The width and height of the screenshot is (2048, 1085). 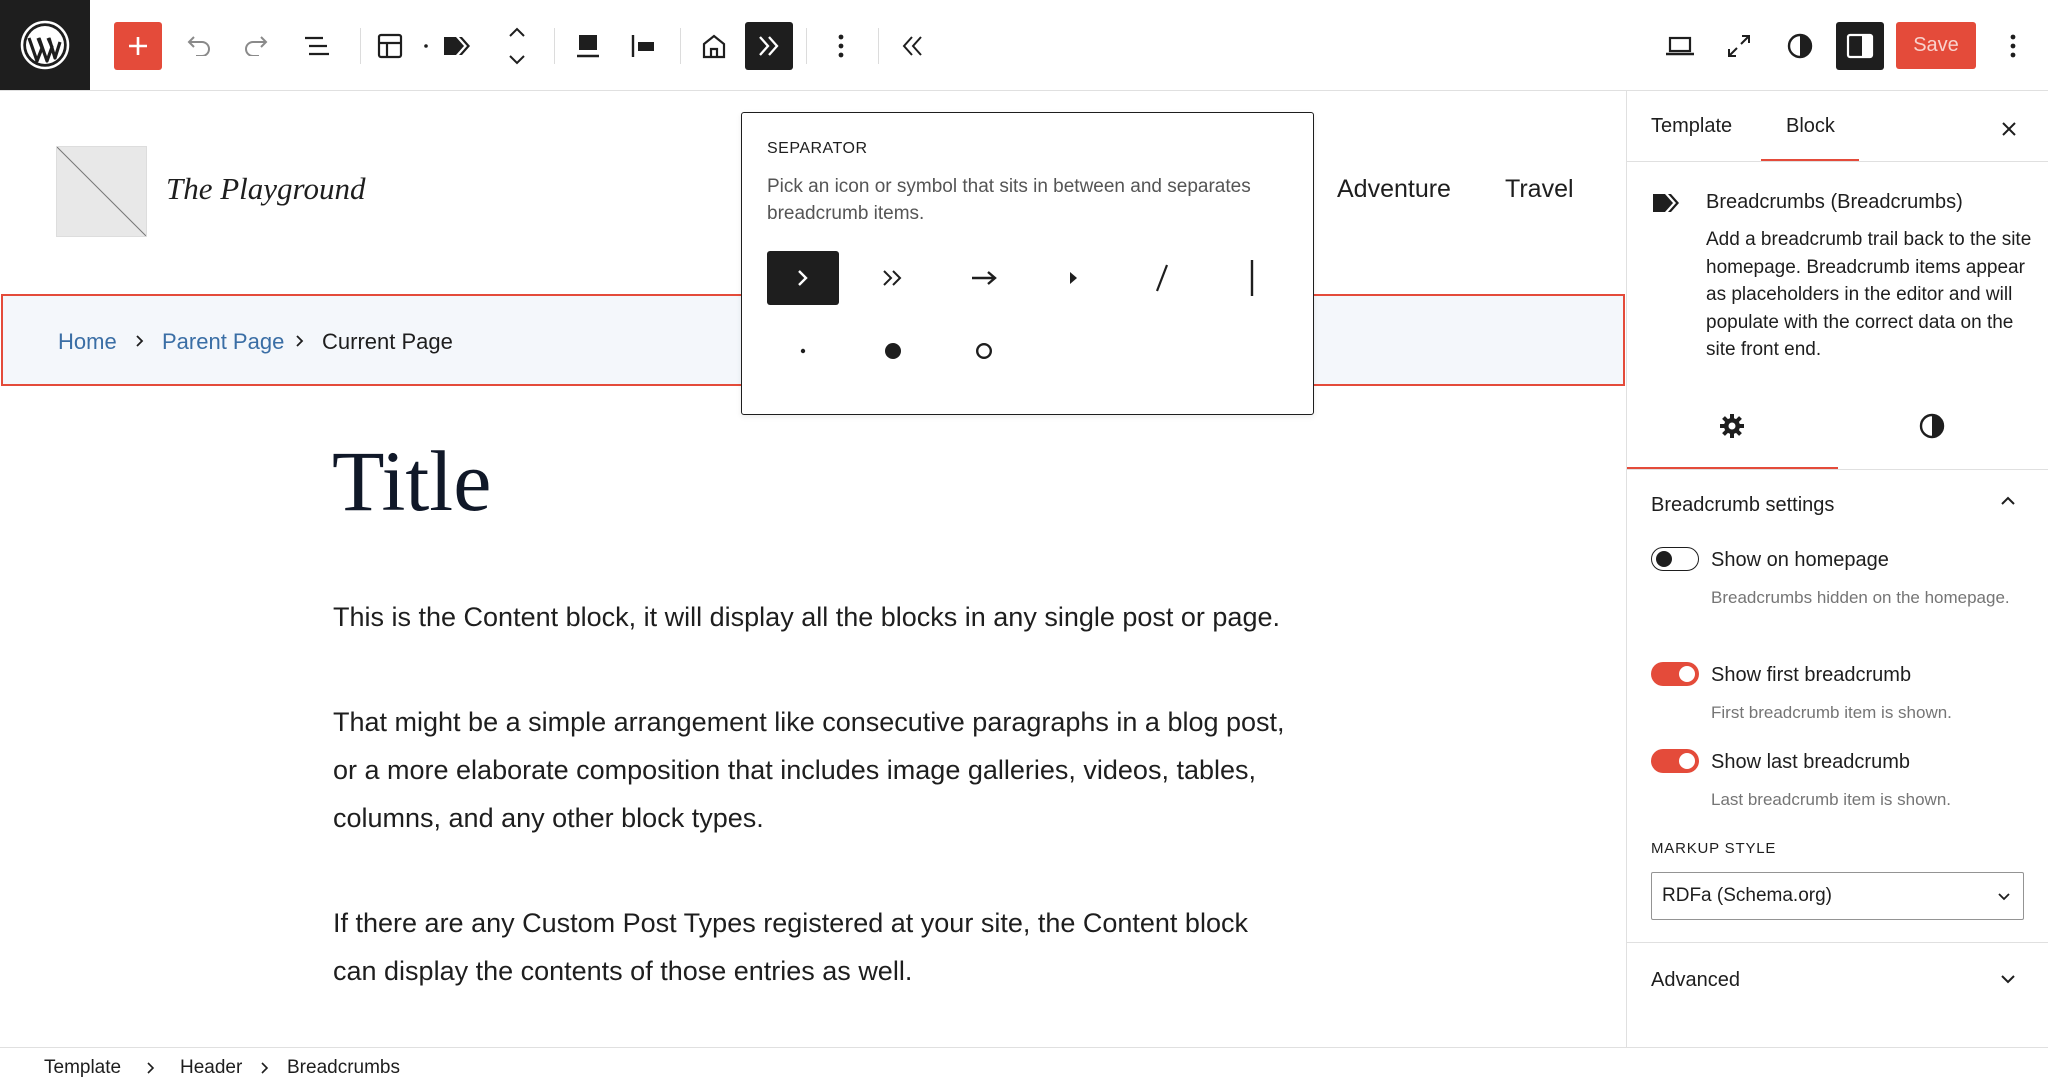 What do you see at coordinates (803, 278) in the screenshot?
I see `separator-option-chevron` at bounding box center [803, 278].